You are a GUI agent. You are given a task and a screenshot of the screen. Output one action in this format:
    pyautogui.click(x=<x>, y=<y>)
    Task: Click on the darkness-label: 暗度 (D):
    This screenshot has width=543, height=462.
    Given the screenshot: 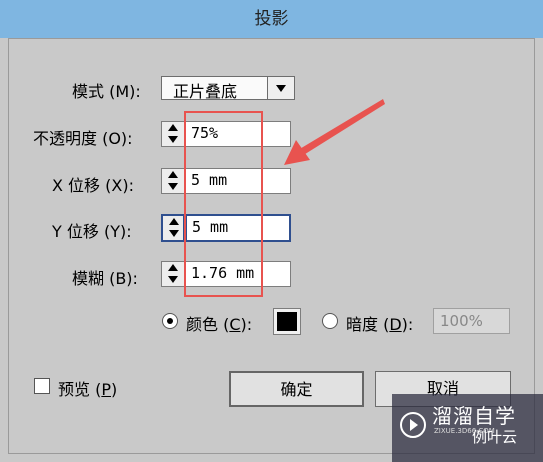 What is the action you would take?
    pyautogui.click(x=380, y=324)
    